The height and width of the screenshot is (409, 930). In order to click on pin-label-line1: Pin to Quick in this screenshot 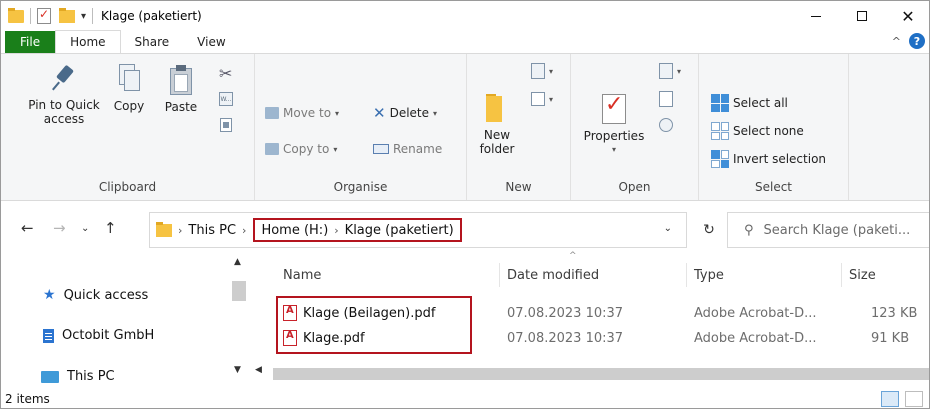, I will do `click(64, 105)`.